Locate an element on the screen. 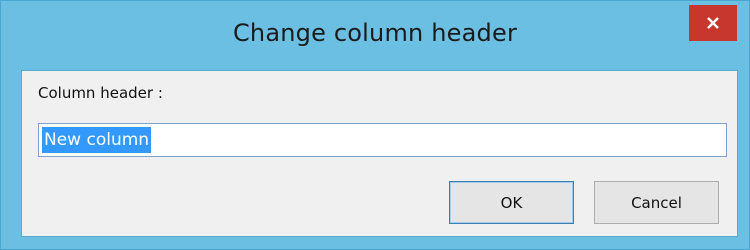  cancel-button: Cancel is located at coordinates (656, 202).